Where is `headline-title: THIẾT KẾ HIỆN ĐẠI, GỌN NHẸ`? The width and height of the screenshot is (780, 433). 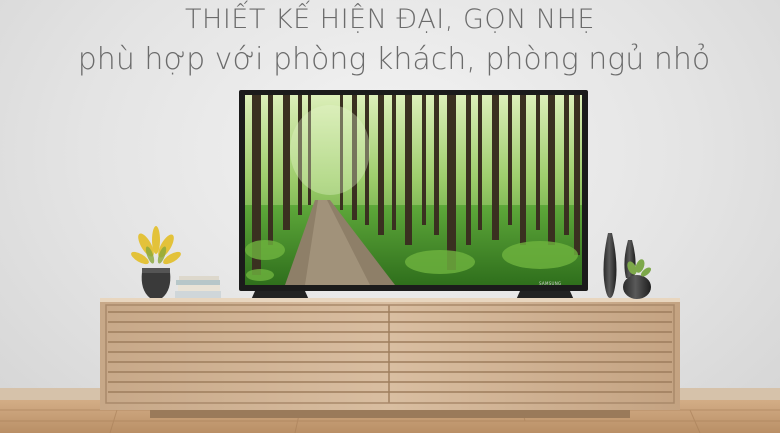 headline-title: THIẾT KẾ HIỆN ĐẠI, GỌN NHẸ is located at coordinates (390, 19).